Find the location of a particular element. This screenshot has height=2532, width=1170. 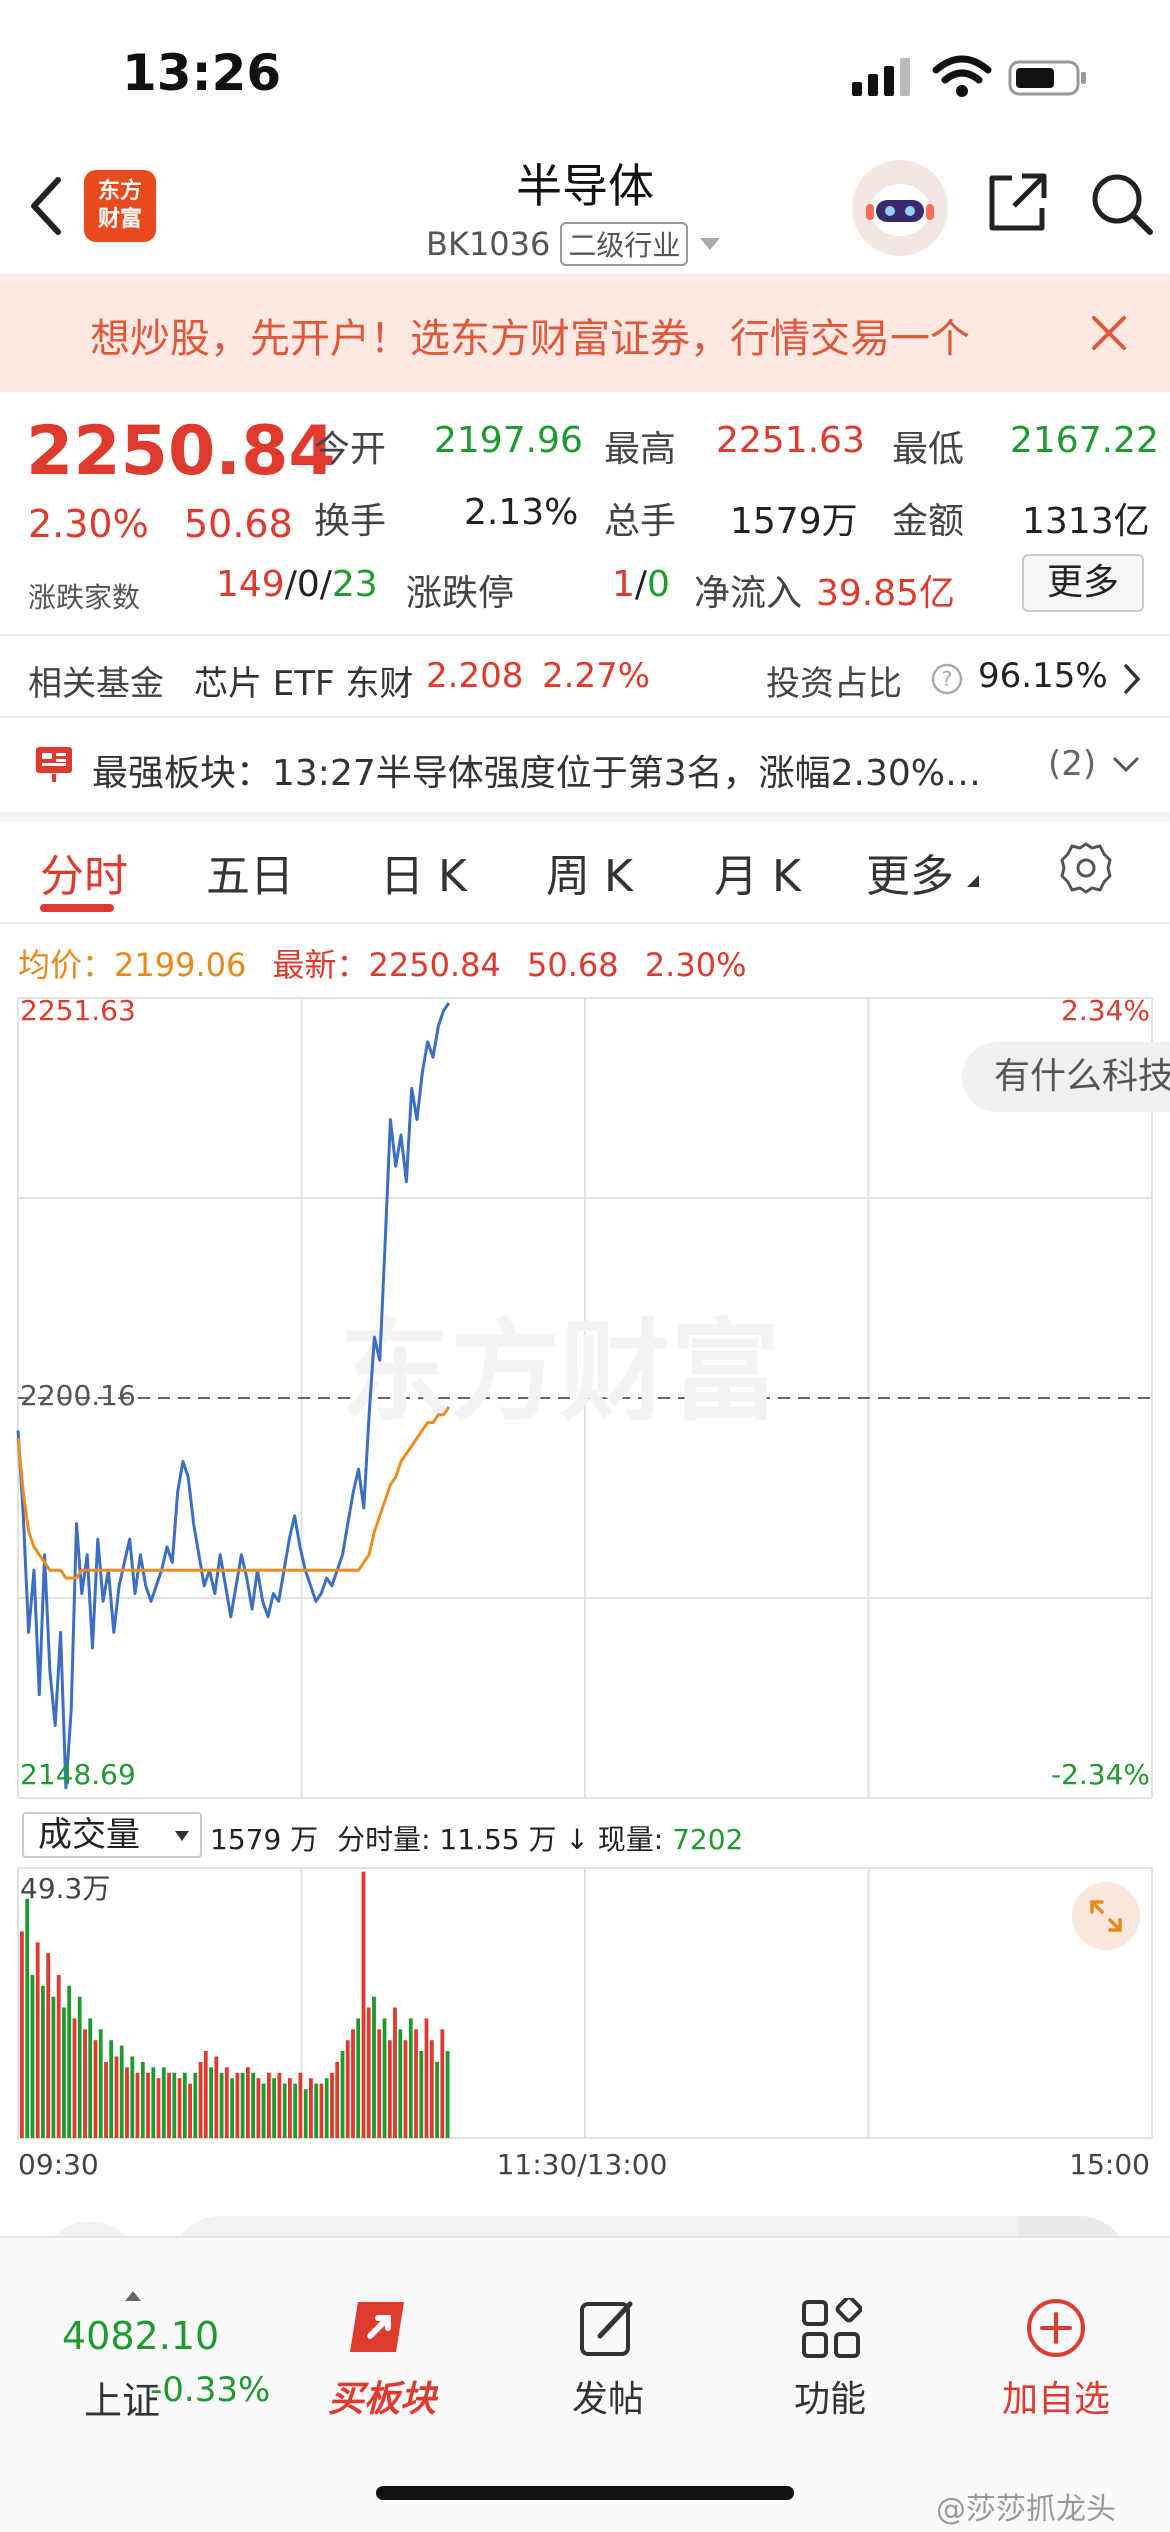

chevron-right-icon is located at coordinates (1132, 679).